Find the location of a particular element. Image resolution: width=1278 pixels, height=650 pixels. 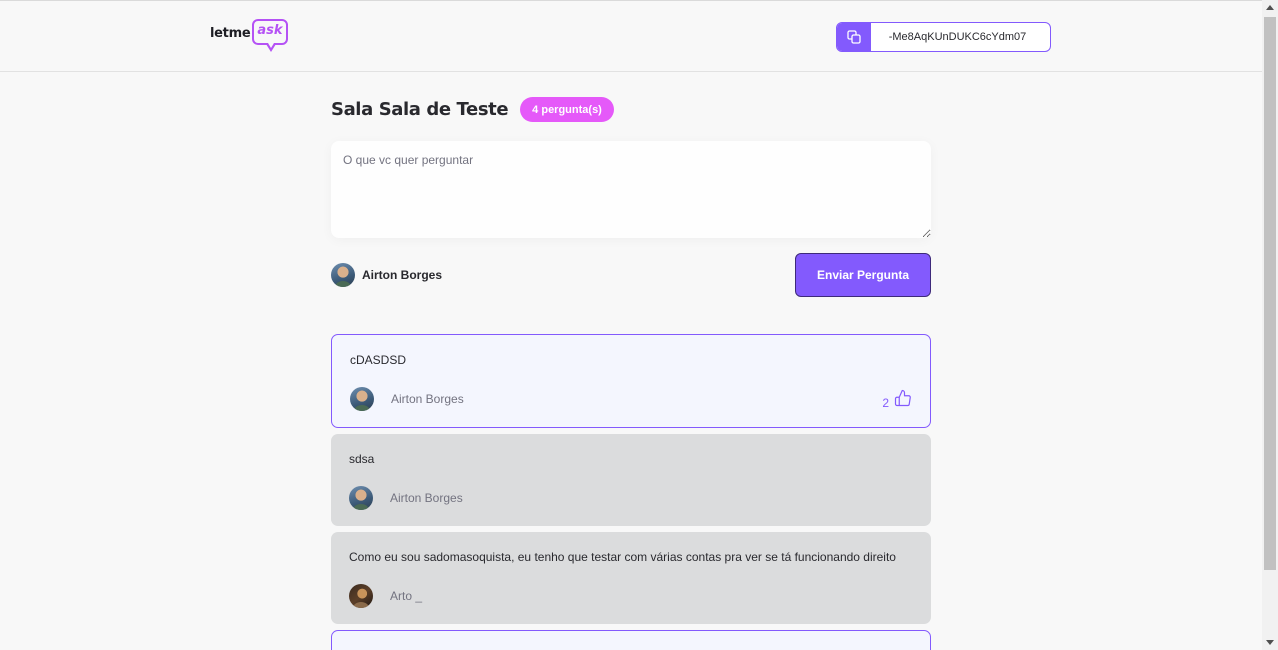

scrollbar-thumb is located at coordinates (1270, 293).